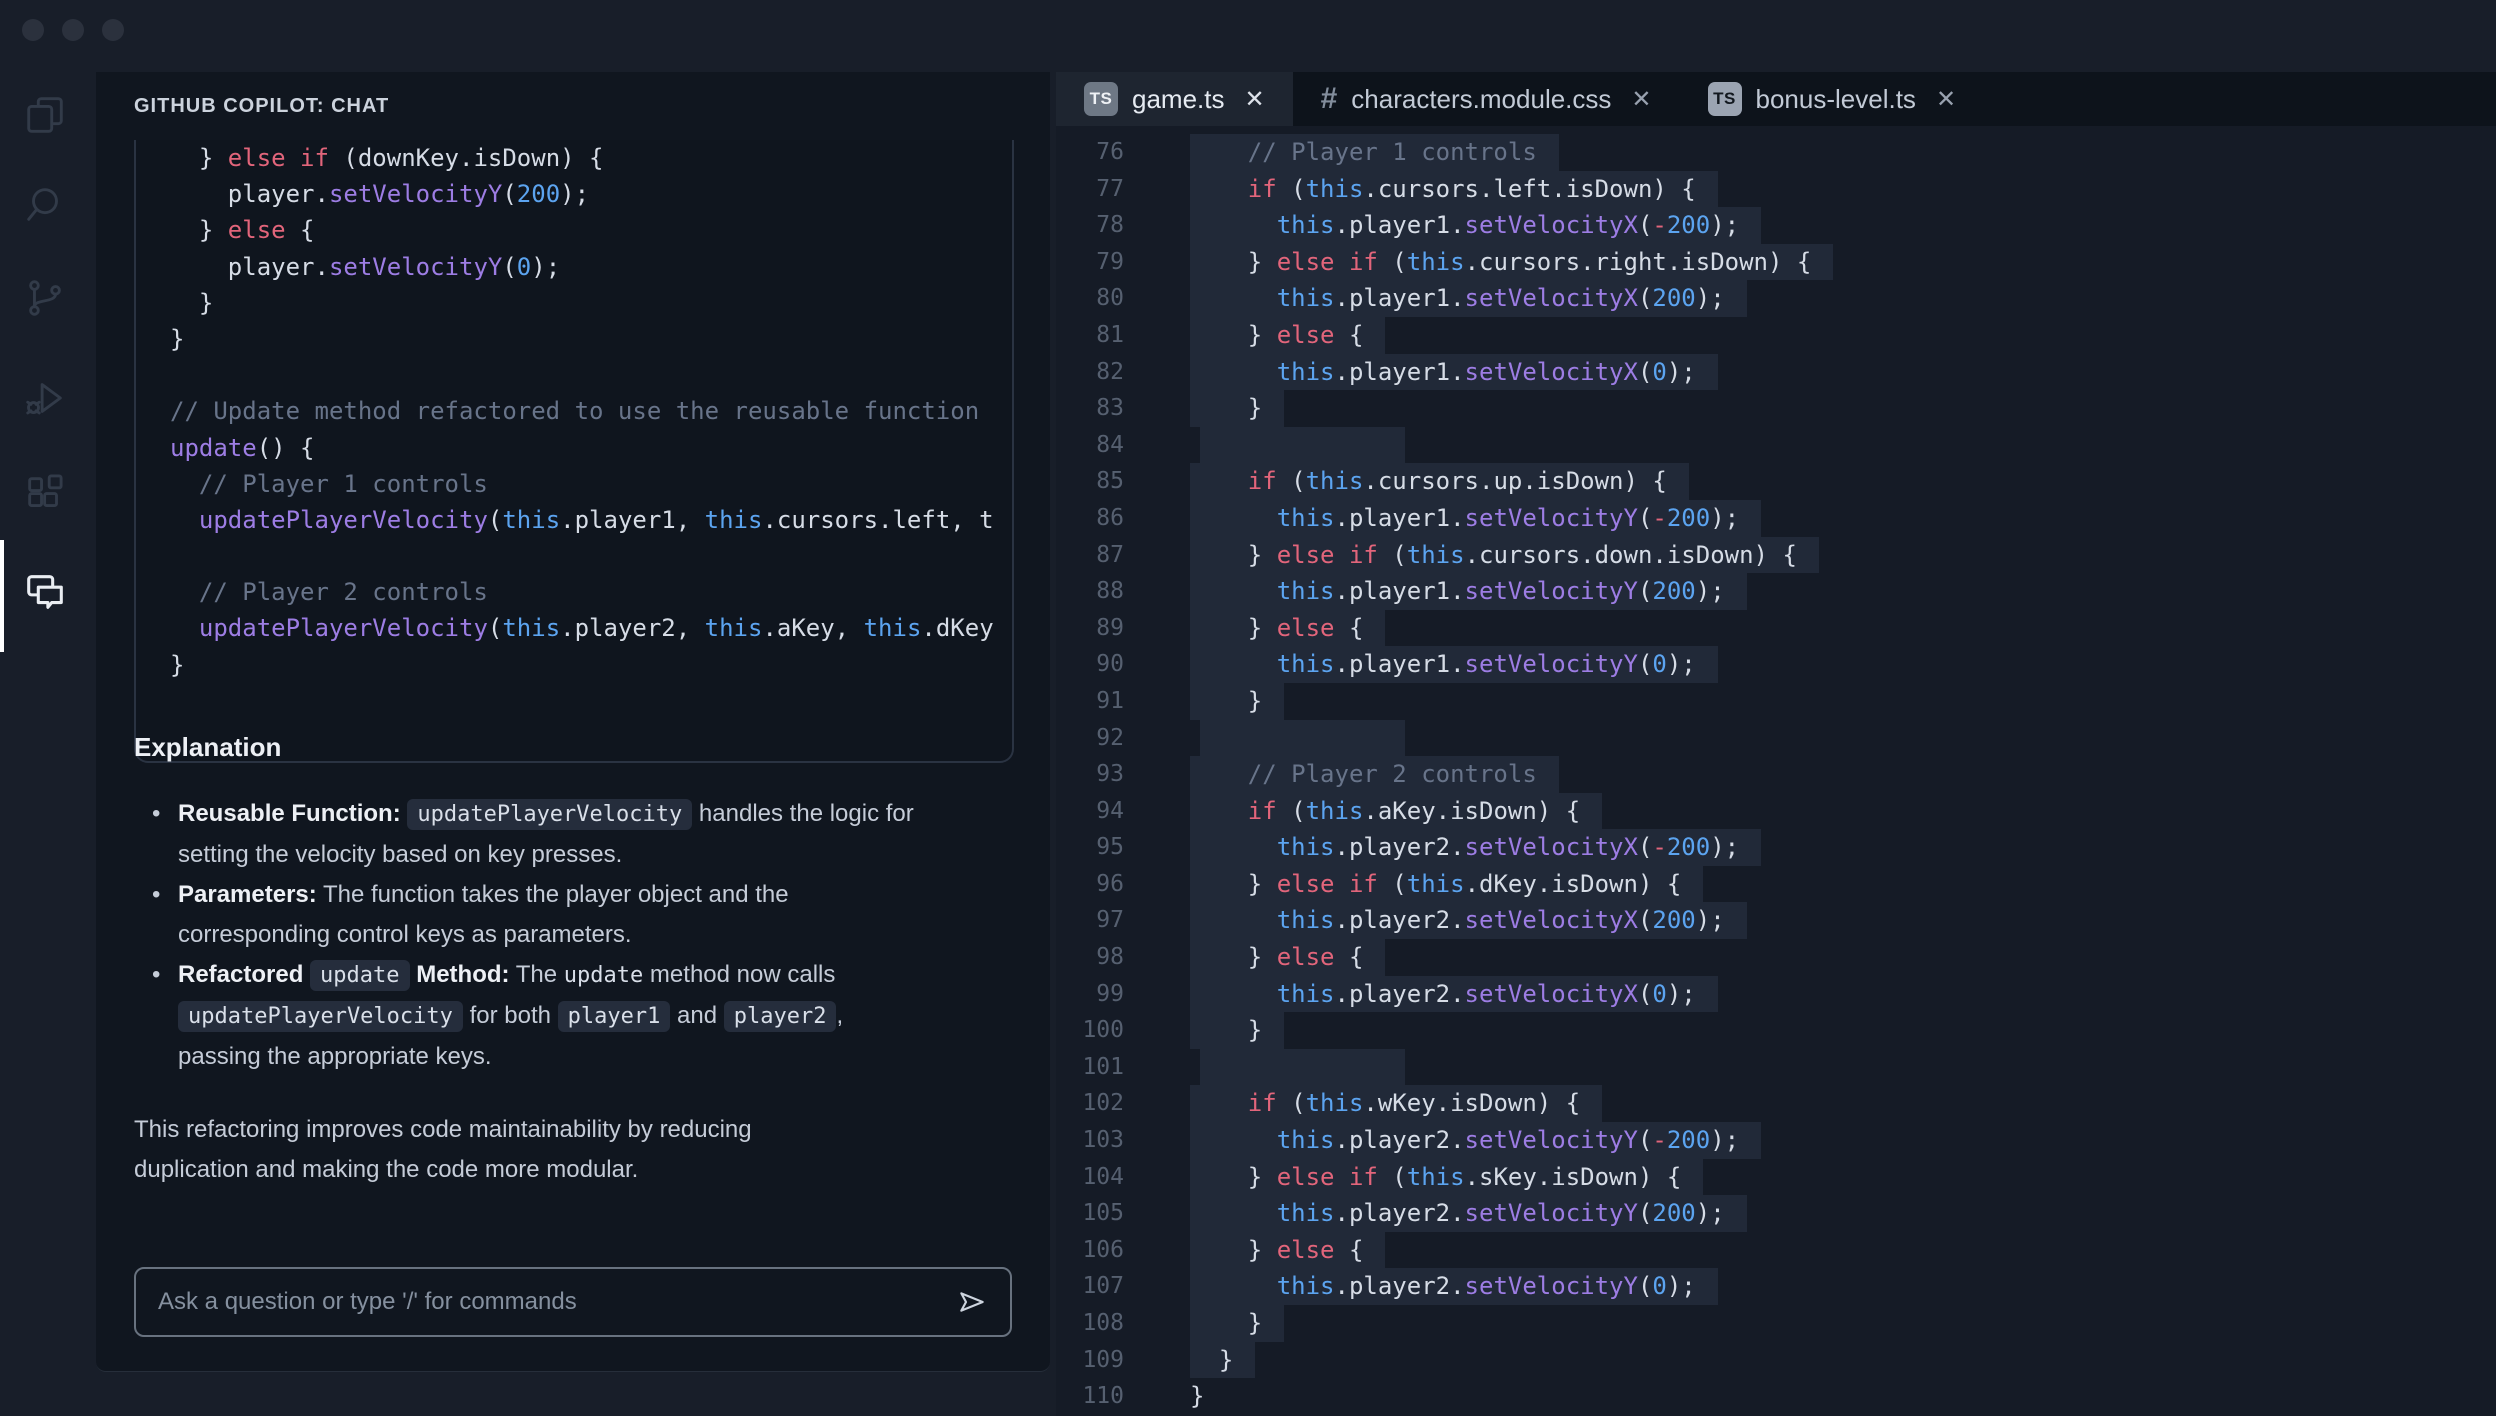  I want to click on line-content: this.player2.setVelocityX(200);, so click(1468, 921).